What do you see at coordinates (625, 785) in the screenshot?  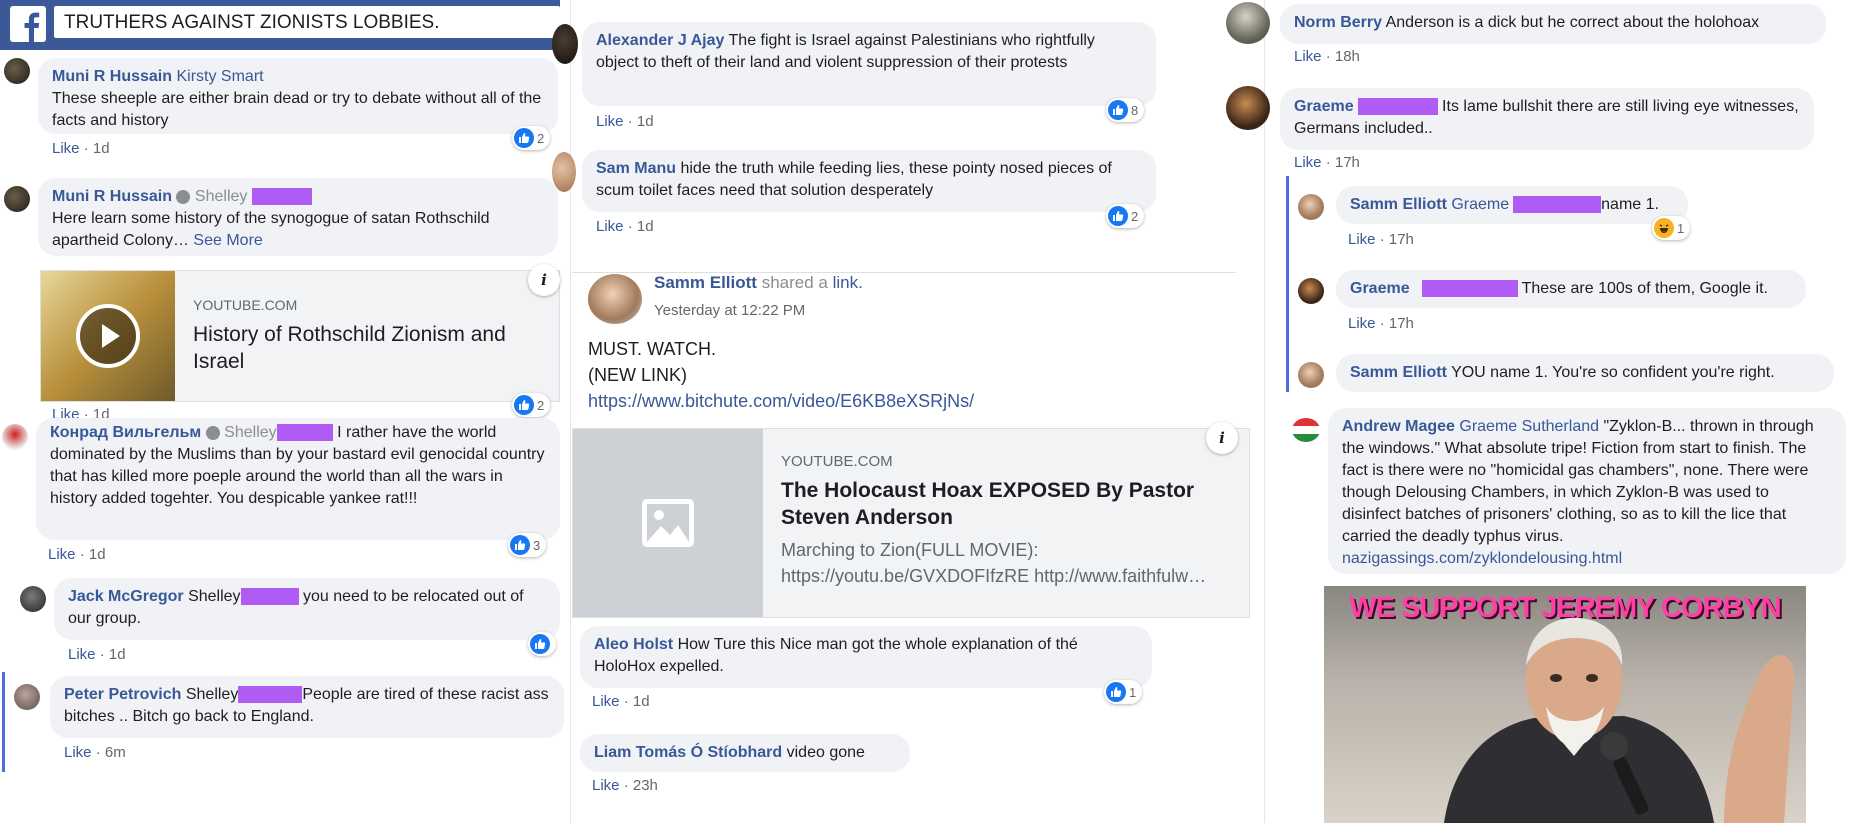 I see `comment-meta: Like · 23h` at bounding box center [625, 785].